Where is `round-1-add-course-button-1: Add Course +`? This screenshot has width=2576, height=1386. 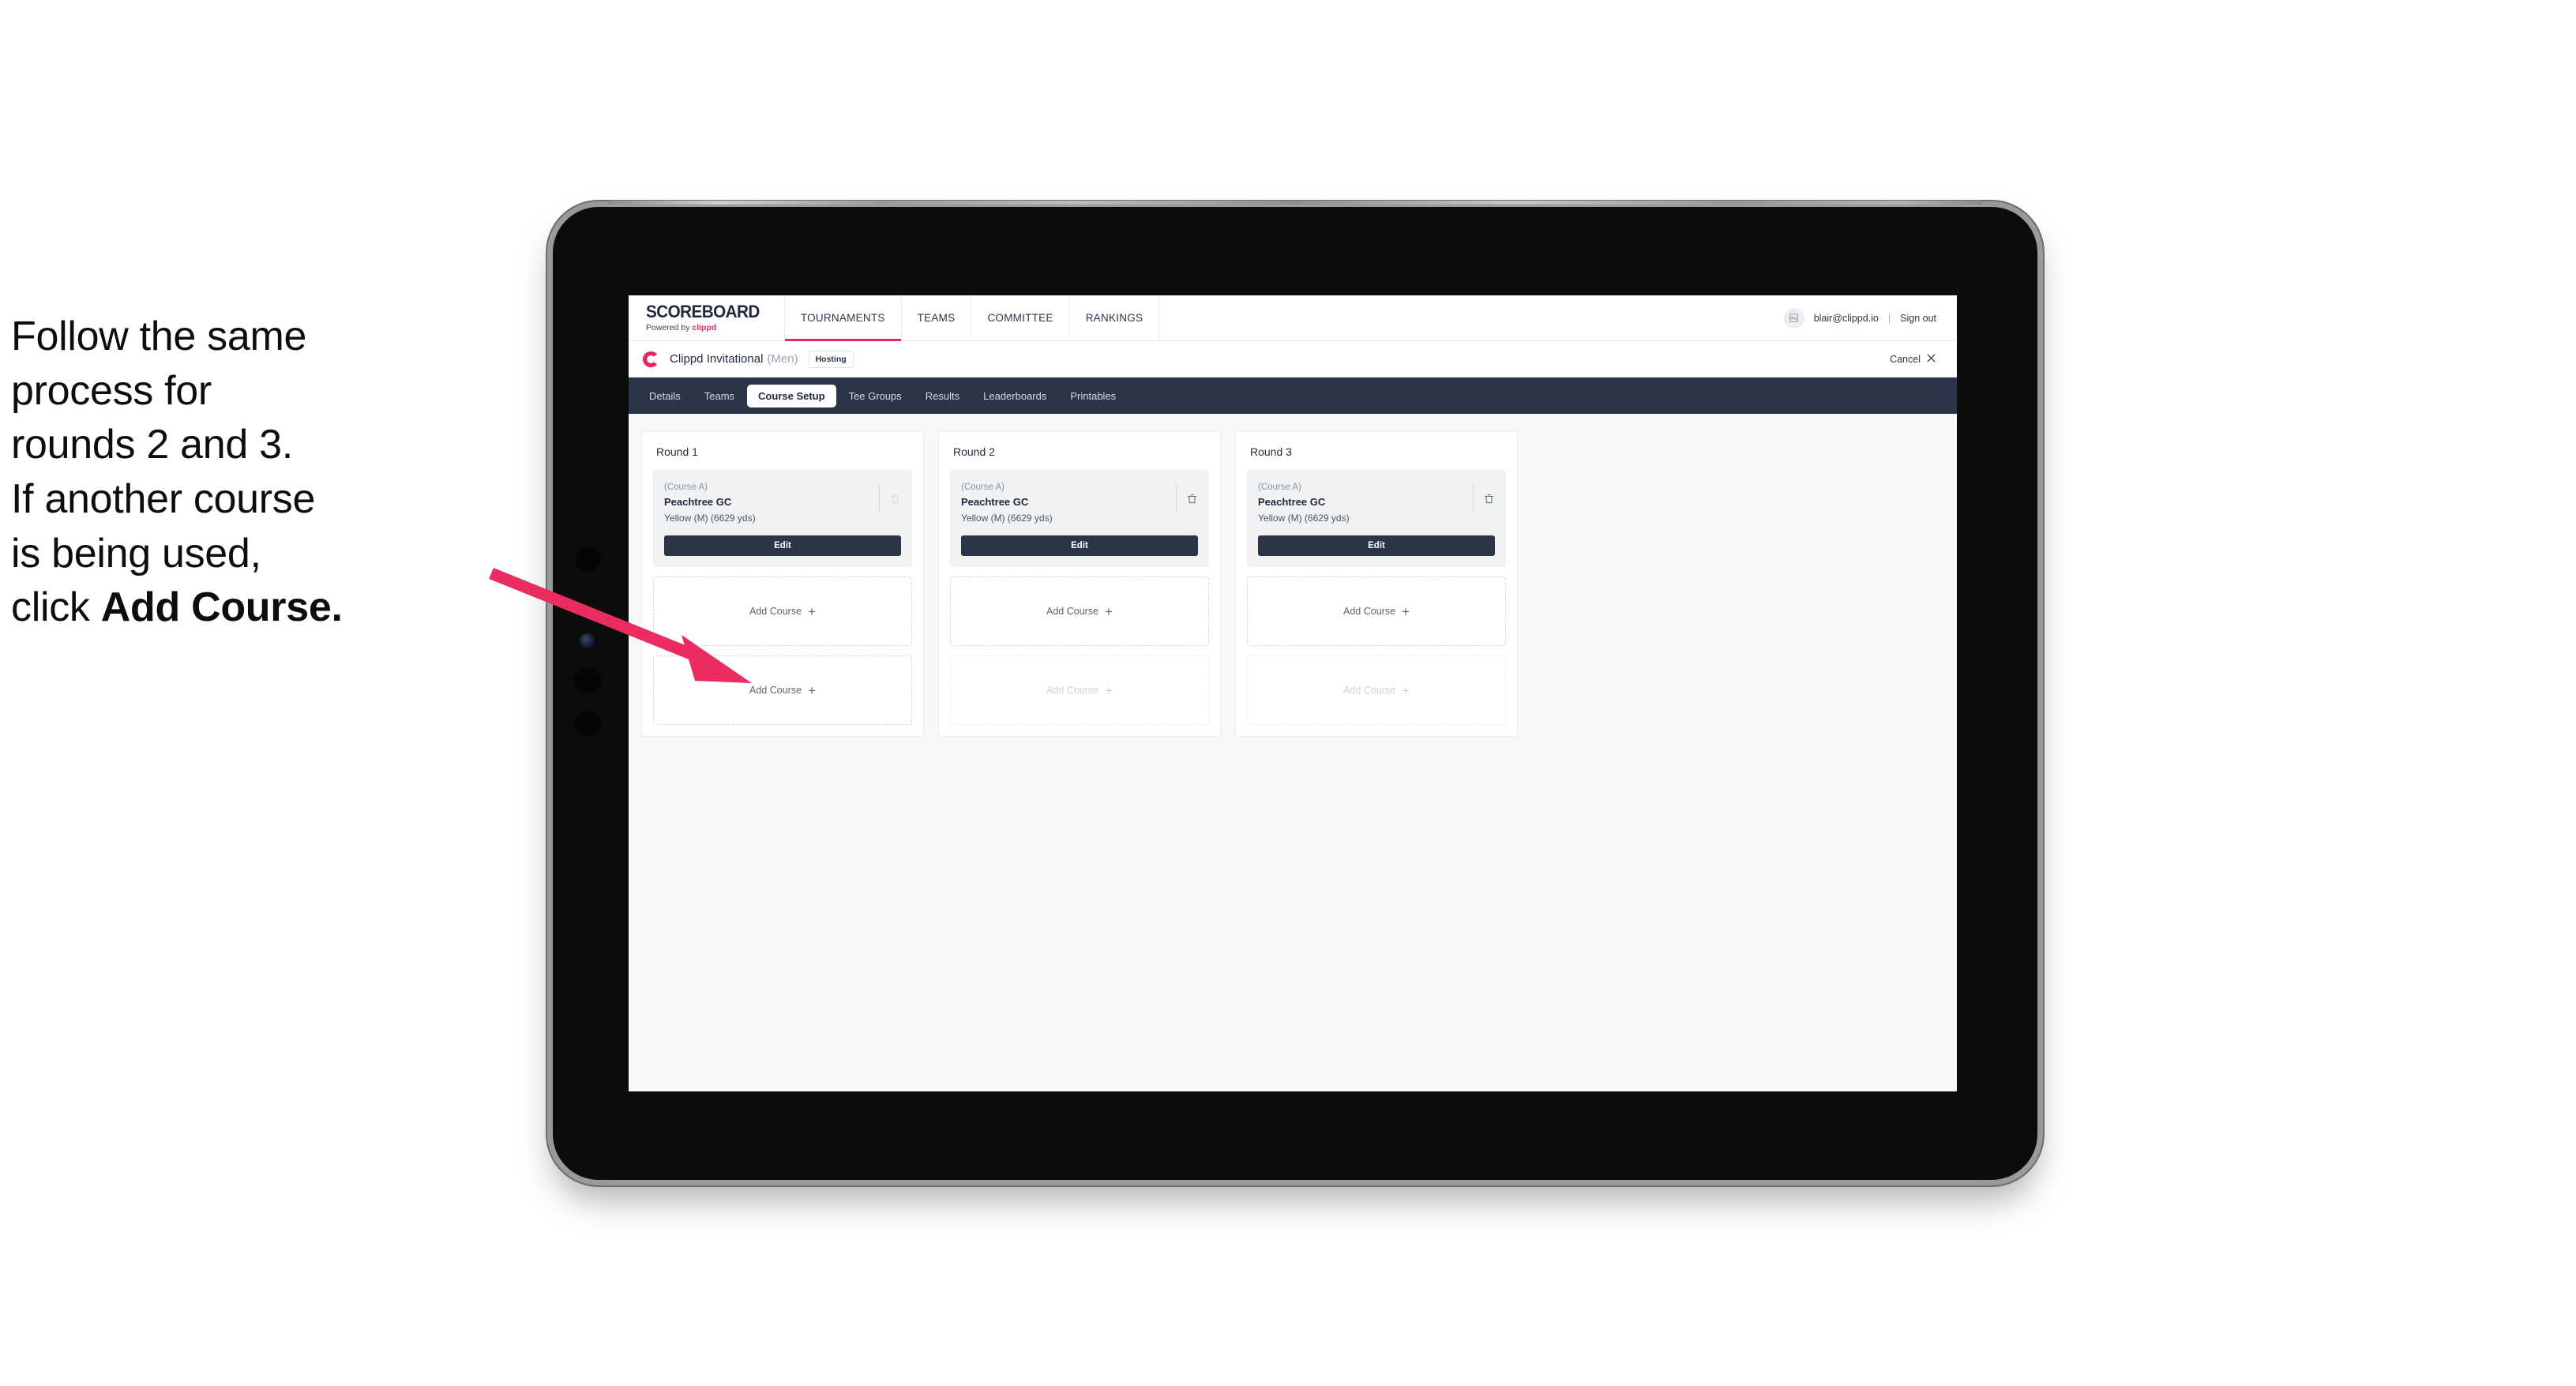 round-1-add-course-button-1: Add Course + is located at coordinates (782, 612).